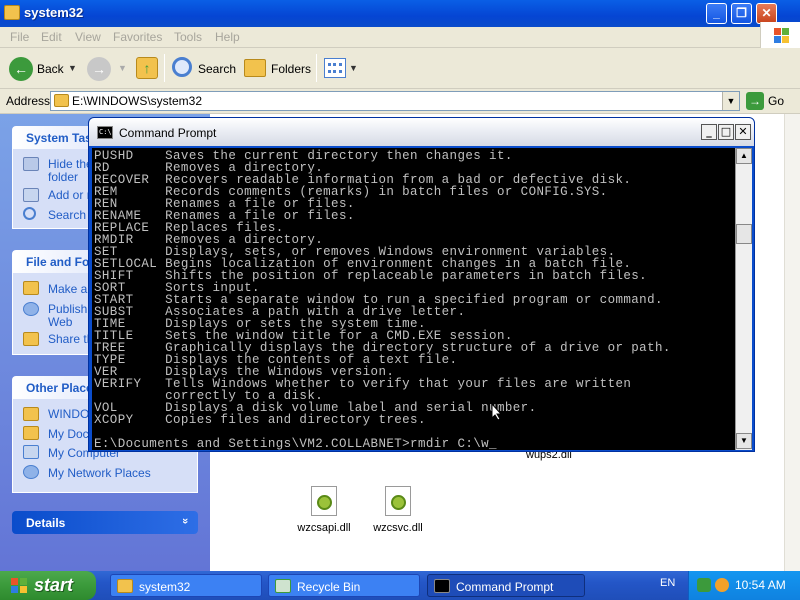 The width and height of the screenshot is (800, 600). I want to click on share-folder-icon, so click(31, 339).